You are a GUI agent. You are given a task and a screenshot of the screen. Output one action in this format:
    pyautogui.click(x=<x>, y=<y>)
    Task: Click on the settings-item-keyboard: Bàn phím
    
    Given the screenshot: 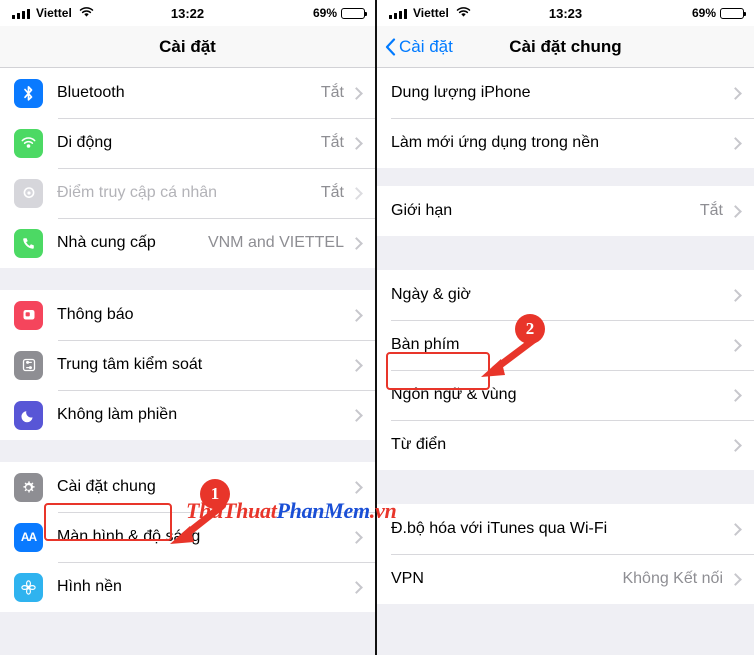 What is the action you would take?
    pyautogui.click(x=565, y=345)
    